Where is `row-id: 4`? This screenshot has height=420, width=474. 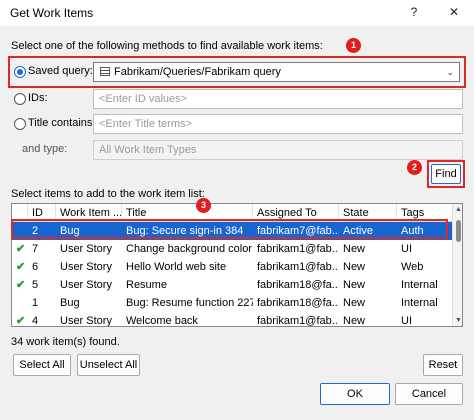 row-id: 4 is located at coordinates (35, 321).